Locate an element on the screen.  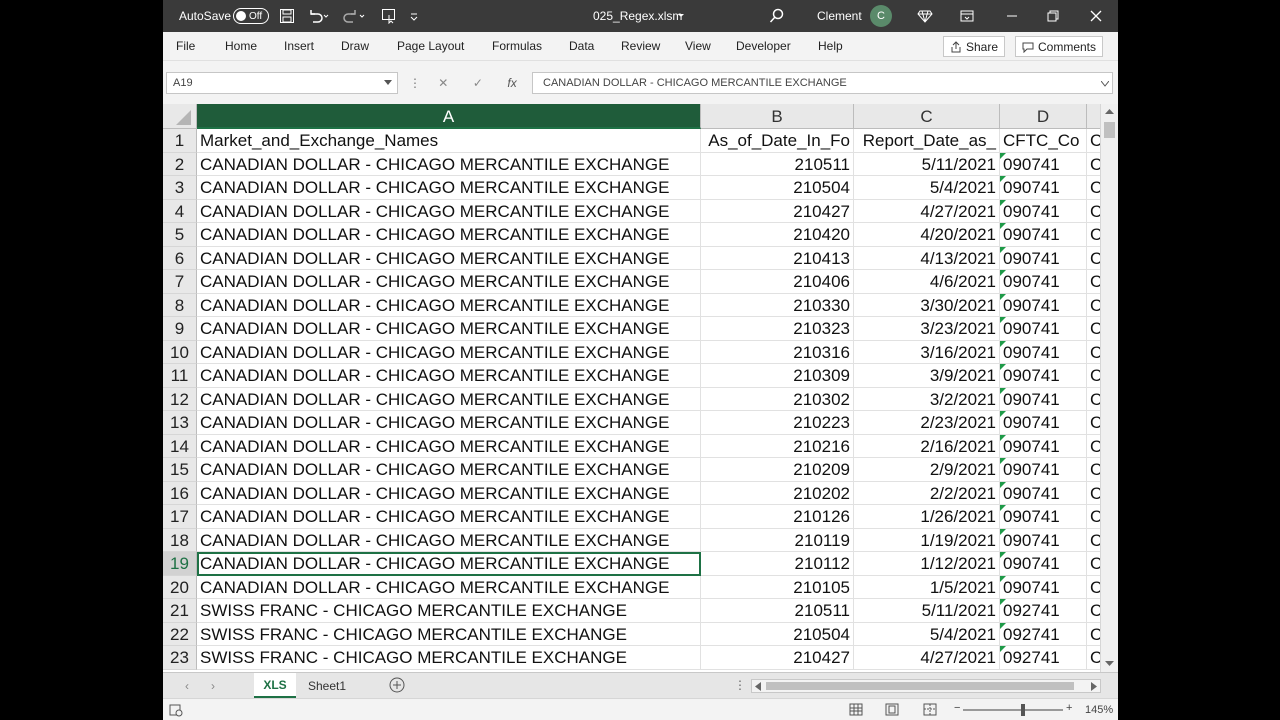
cancel-icon: ✕ is located at coordinates (443, 83).